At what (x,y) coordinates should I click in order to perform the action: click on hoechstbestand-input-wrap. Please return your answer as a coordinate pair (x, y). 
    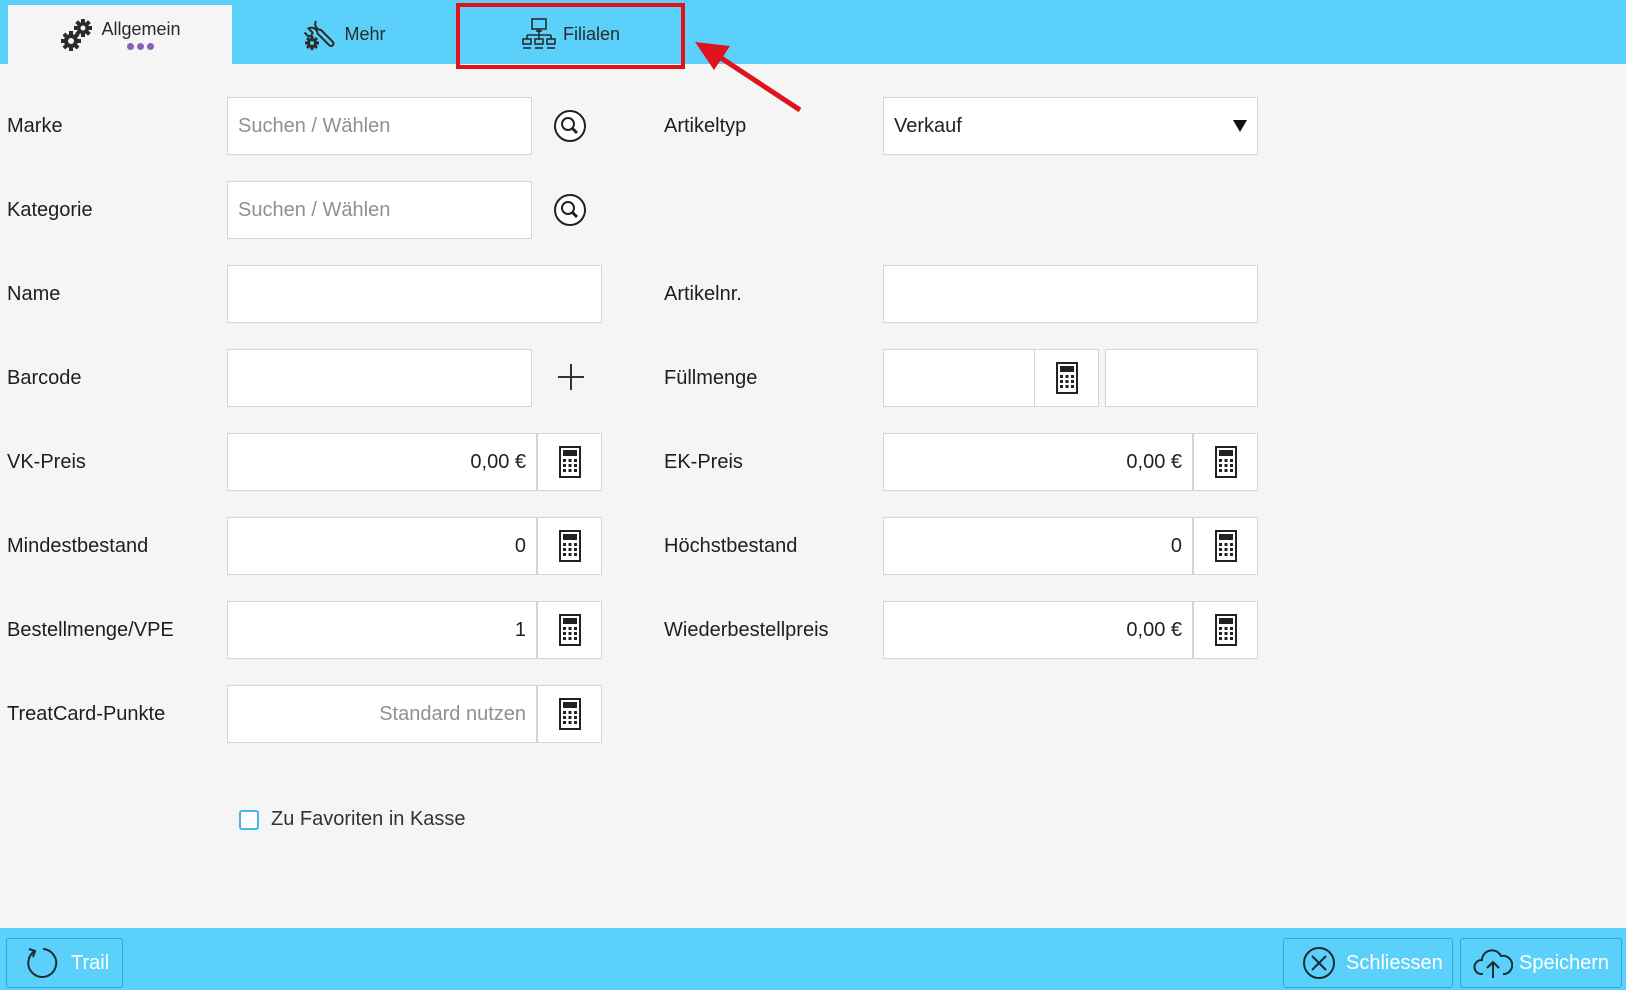
    Looking at the image, I should click on (1038, 546).